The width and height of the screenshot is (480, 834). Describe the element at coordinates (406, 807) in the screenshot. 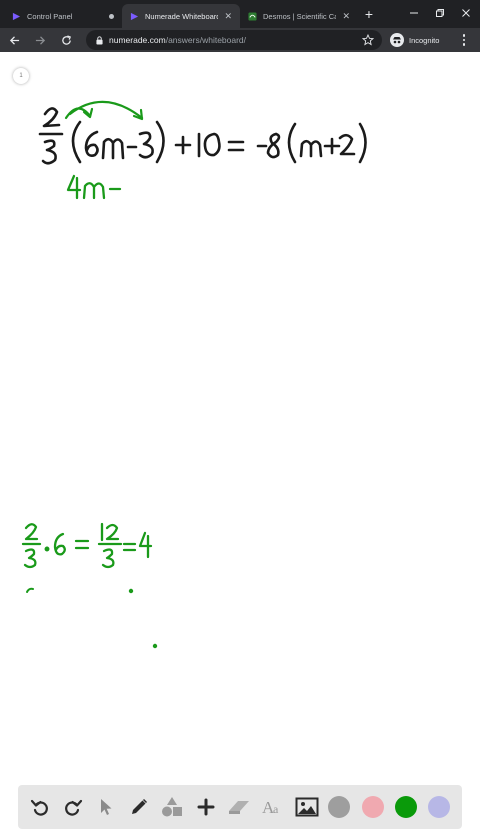

I see `color-swatch-green` at that location.